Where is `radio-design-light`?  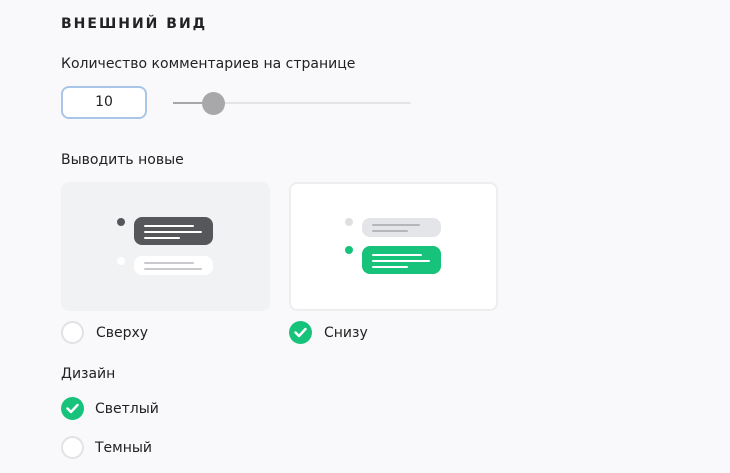
radio-design-light is located at coordinates (72, 408).